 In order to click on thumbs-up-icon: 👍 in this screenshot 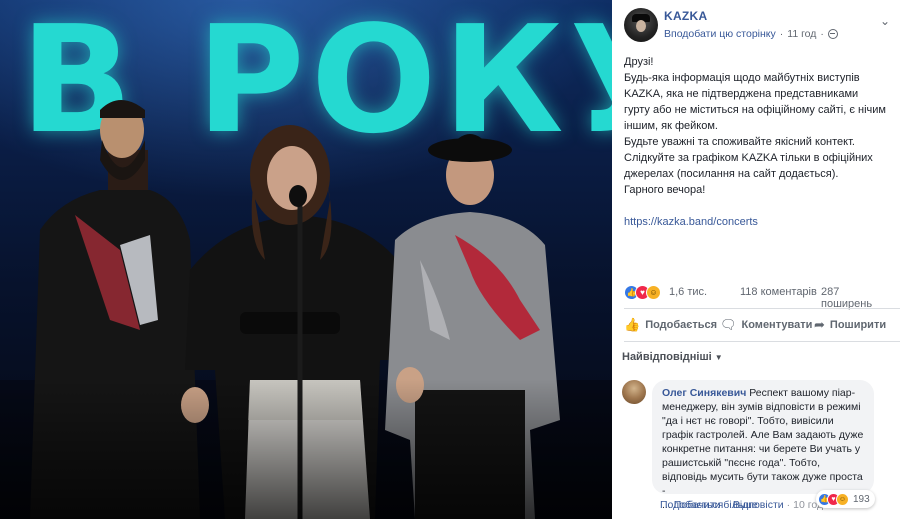, I will do `click(632, 324)`.